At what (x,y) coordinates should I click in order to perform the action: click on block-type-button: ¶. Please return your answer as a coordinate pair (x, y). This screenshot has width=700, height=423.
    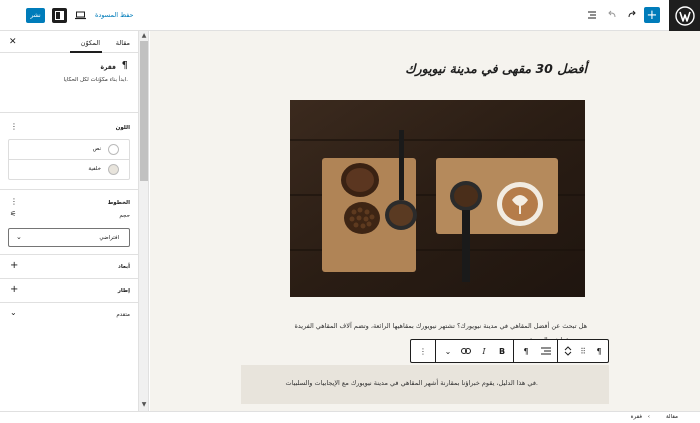
    Looking at the image, I should click on (599, 351).